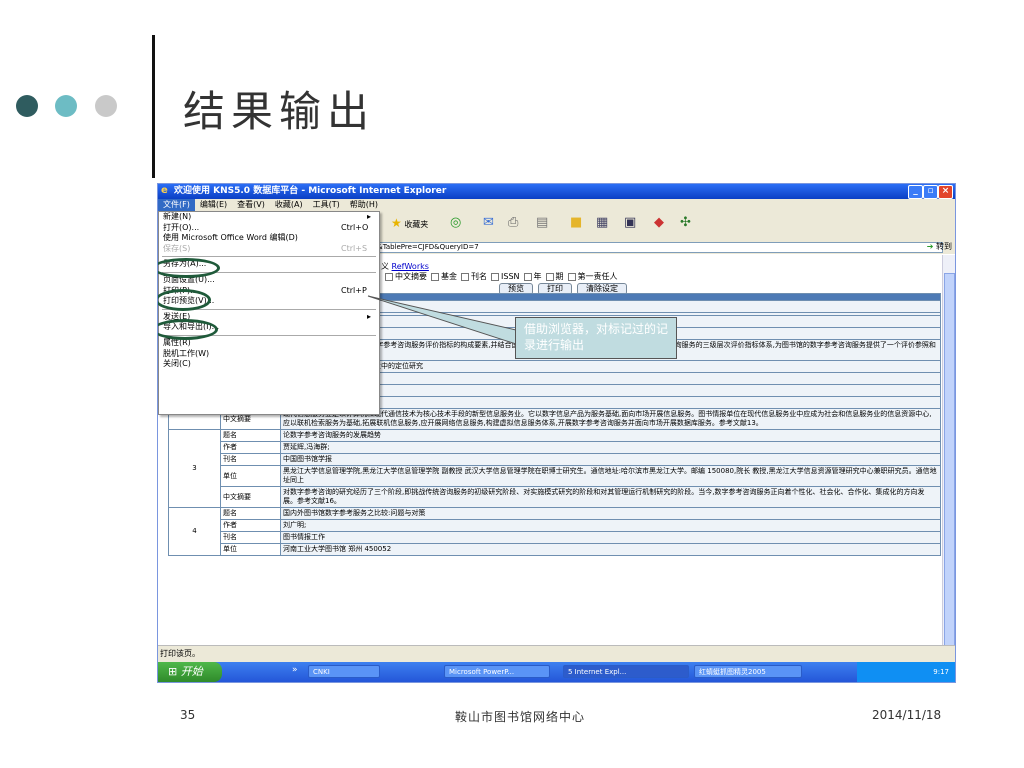 The height and width of the screenshot is (768, 1024). I want to click on go-arrow-icon: ➔, so click(930, 246).